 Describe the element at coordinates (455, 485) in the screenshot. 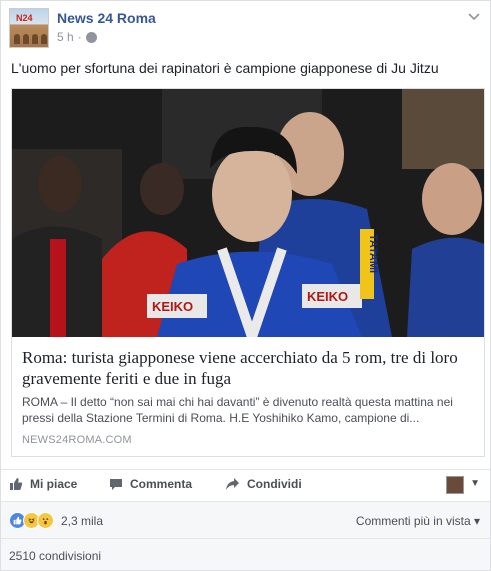

I see `actor-avatar` at that location.